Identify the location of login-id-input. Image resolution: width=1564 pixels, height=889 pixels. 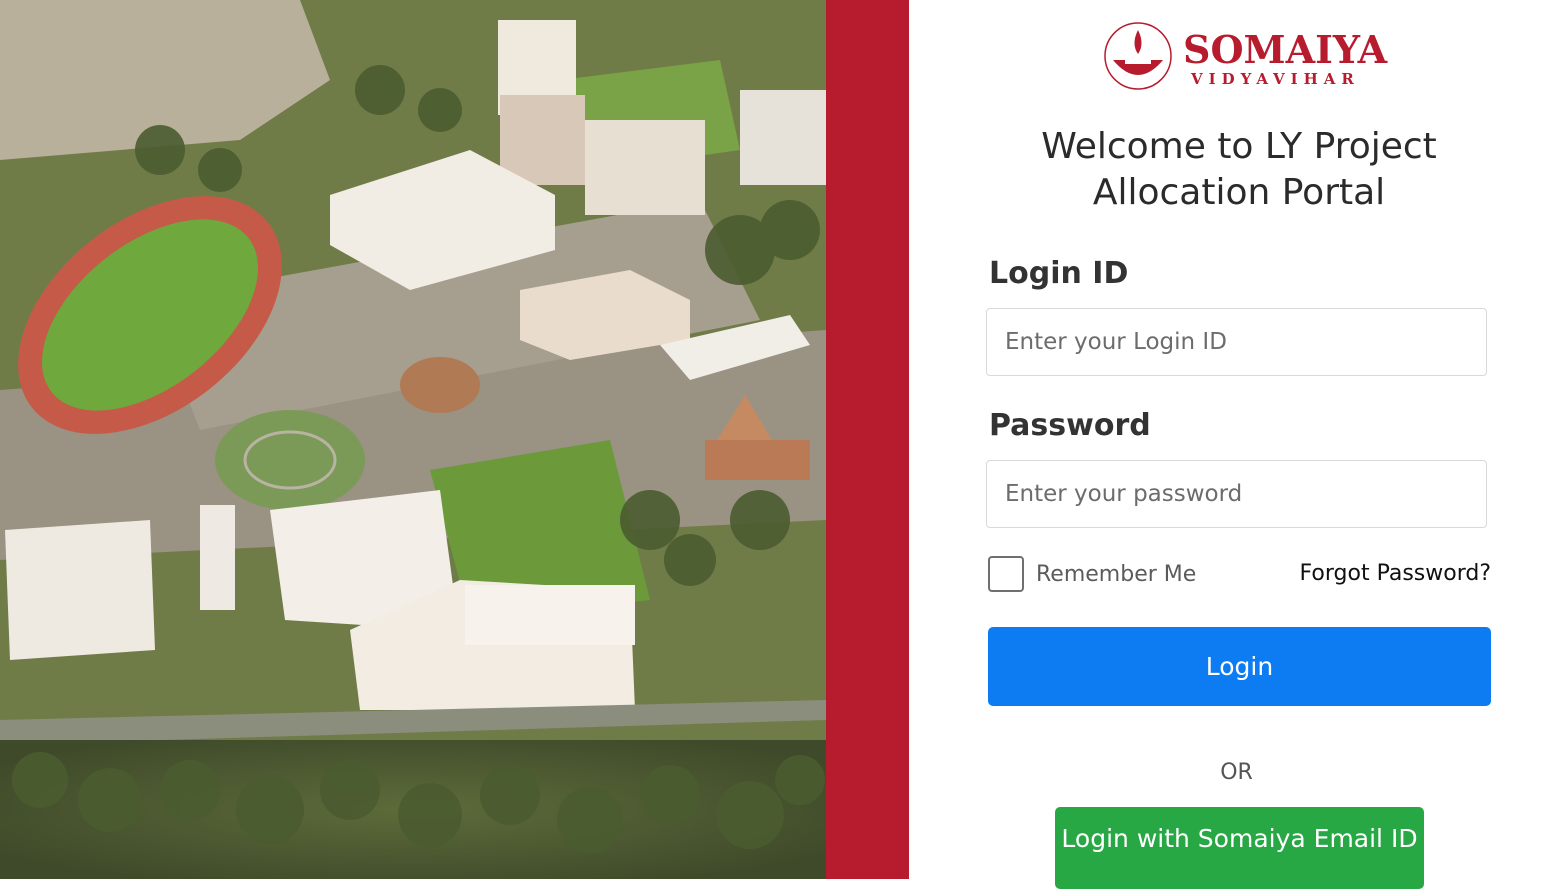
(1236, 342).